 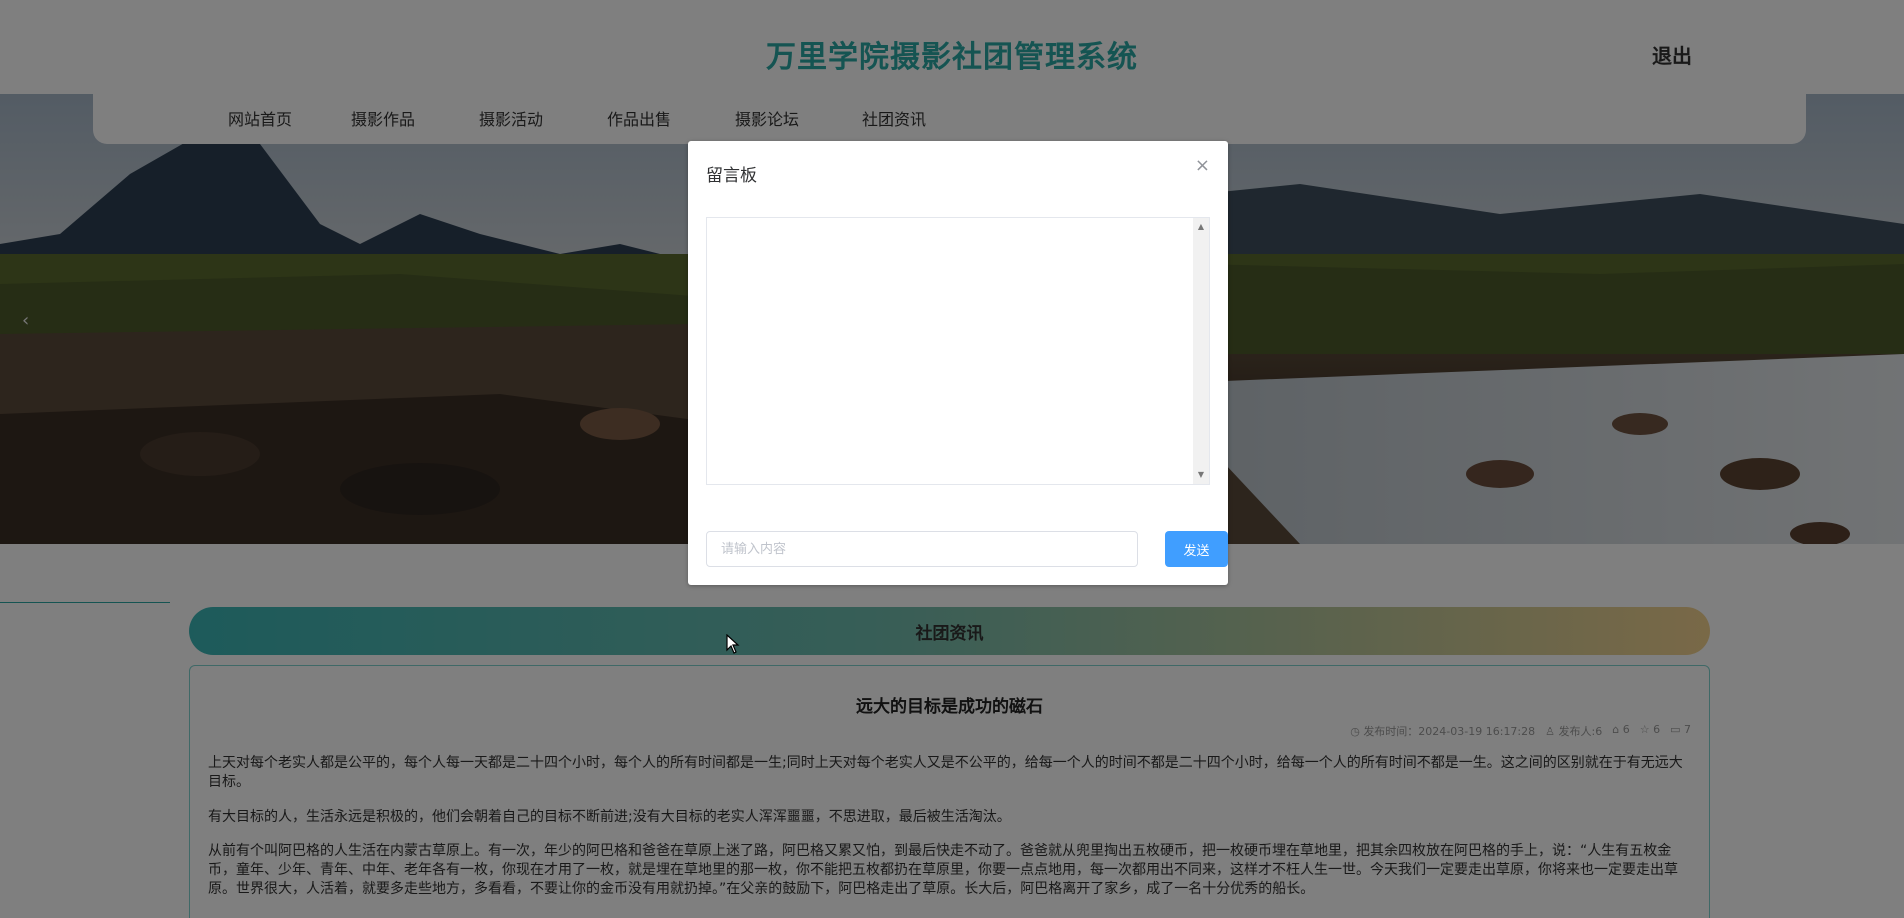 I want to click on message-input-row: 发送, so click(x=967, y=549).